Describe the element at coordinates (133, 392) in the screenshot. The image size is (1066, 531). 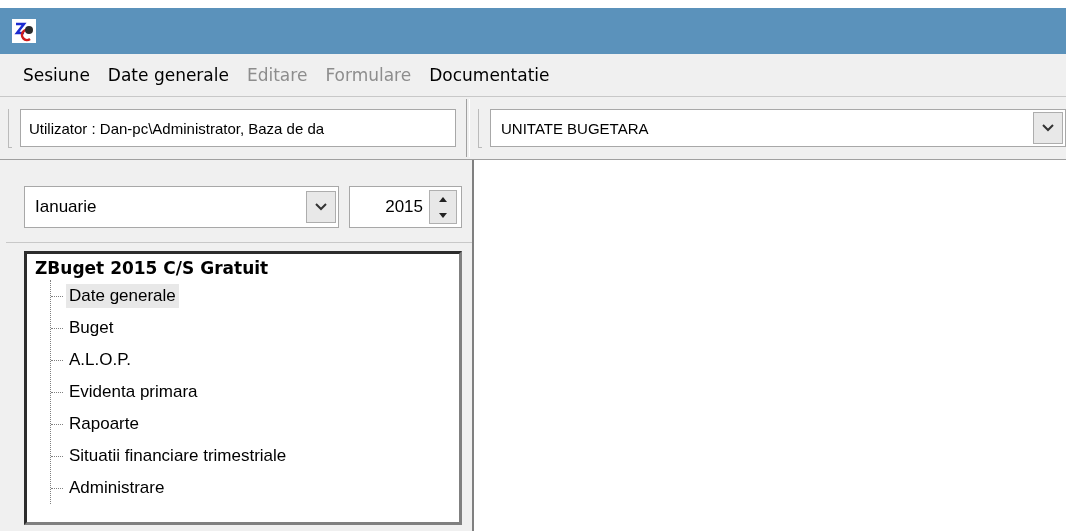
I see `tree-item: Evidenta primara` at that location.